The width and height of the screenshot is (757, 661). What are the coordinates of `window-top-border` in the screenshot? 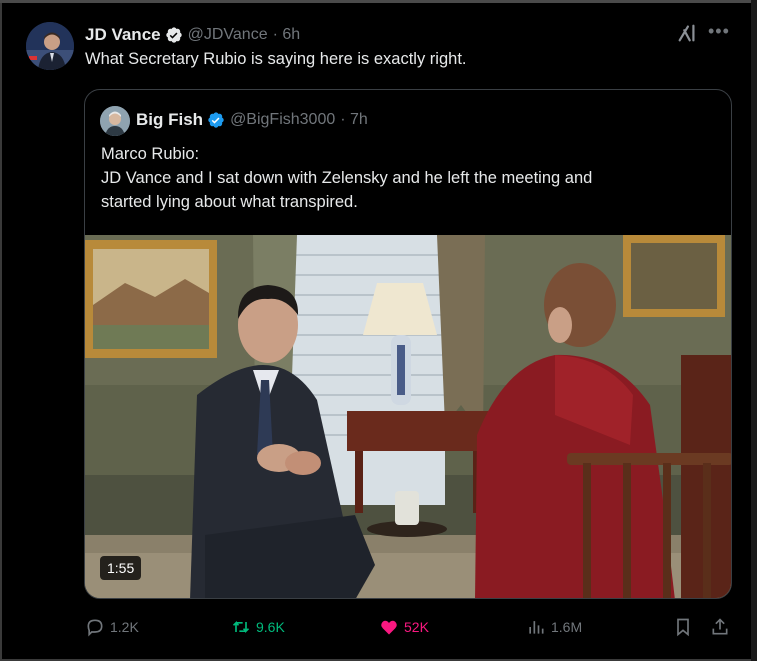 It's located at (378, 1).